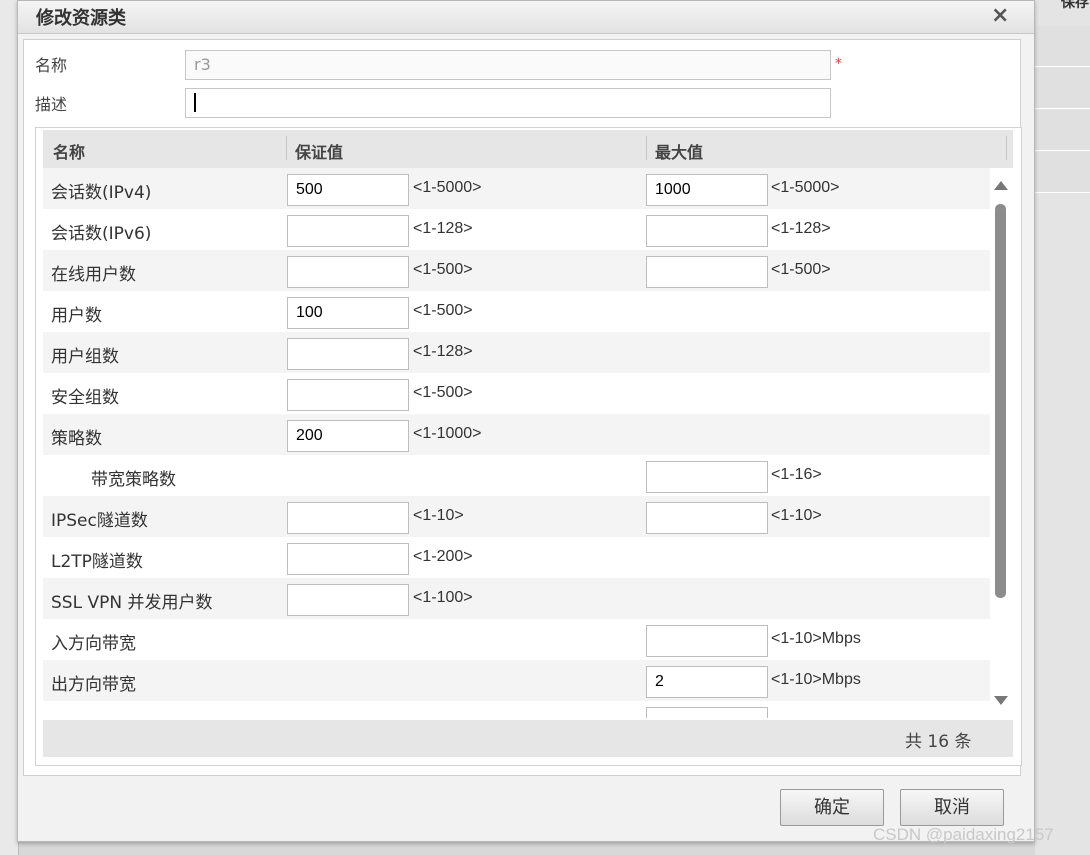 The image size is (1090, 855). What do you see at coordinates (1000, 401) in the screenshot?
I see `scrollbar-thumb` at bounding box center [1000, 401].